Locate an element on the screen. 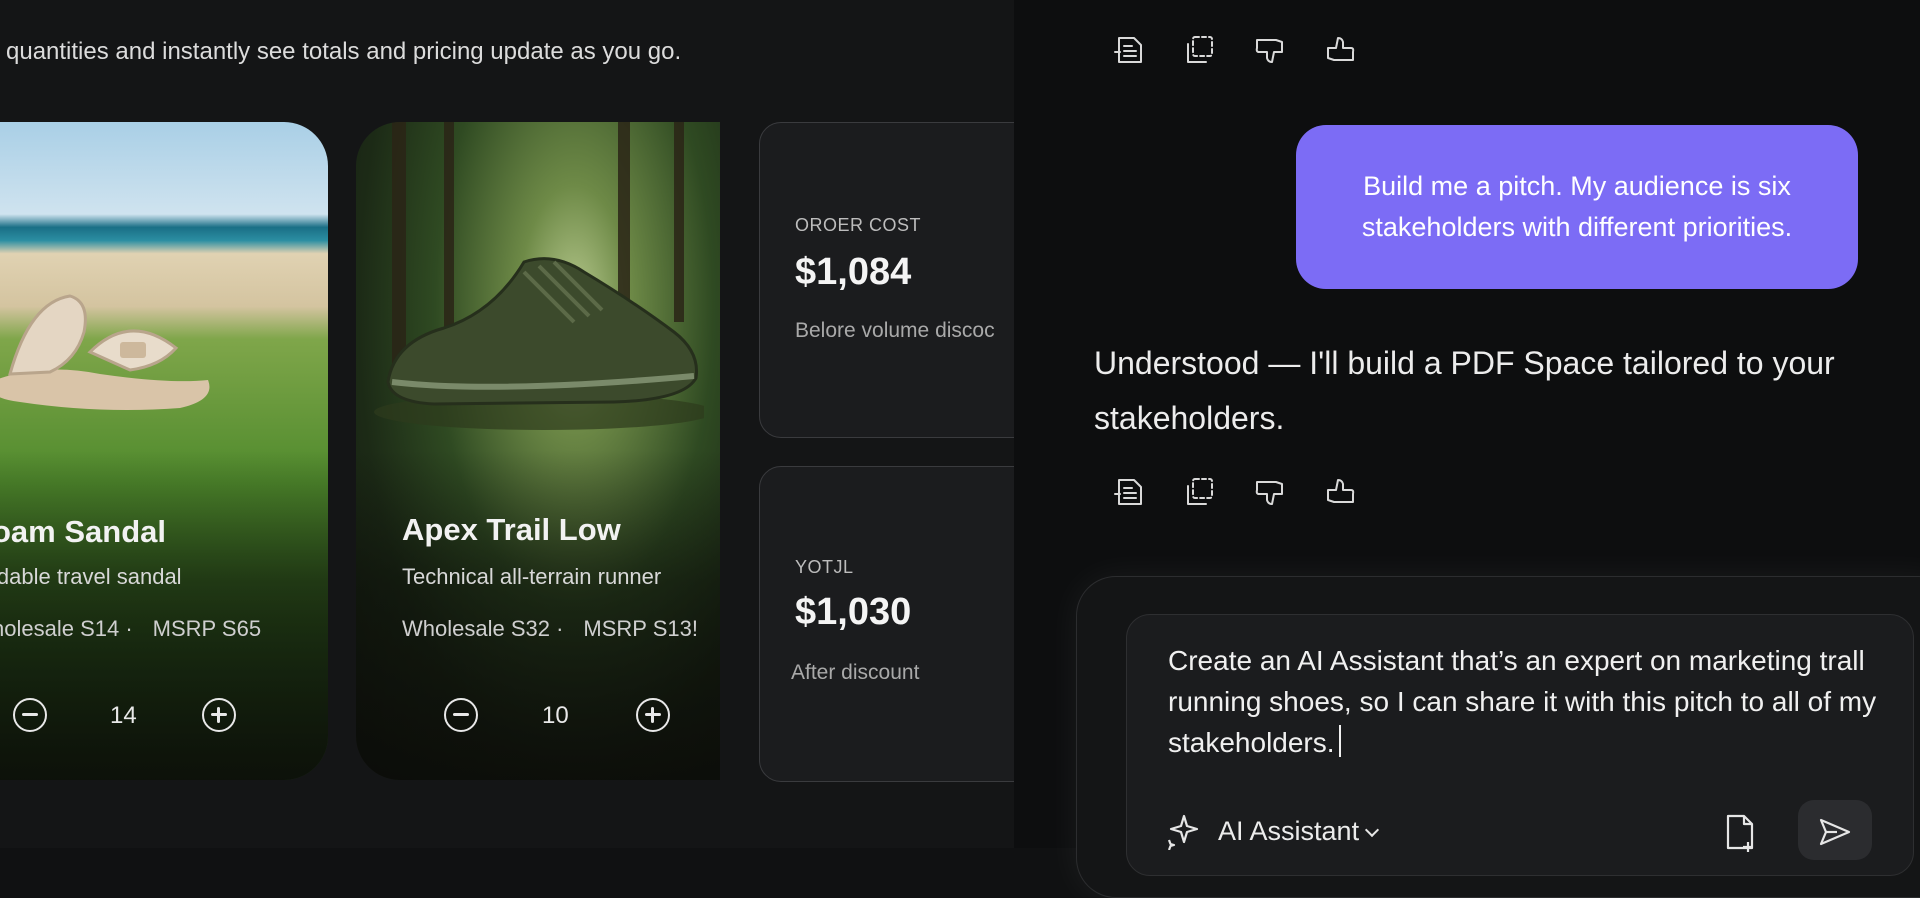 This screenshot has height=898, width=1920. total-card: YOTJL $1,030 After discount is located at coordinates (886, 624).